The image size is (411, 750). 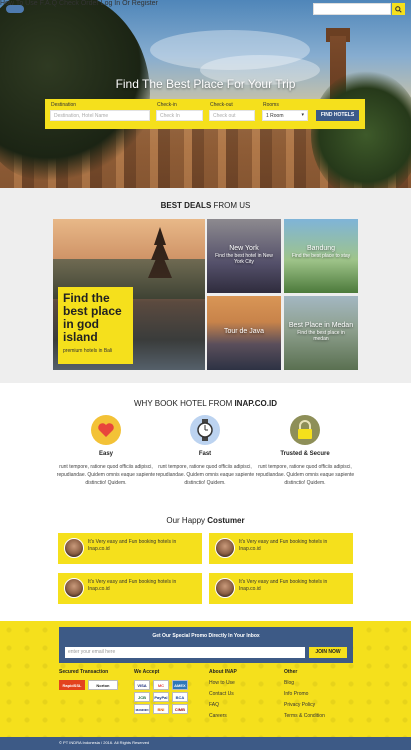 I want to click on testimonials-title-light: Our Happy, so click(x=187, y=520).